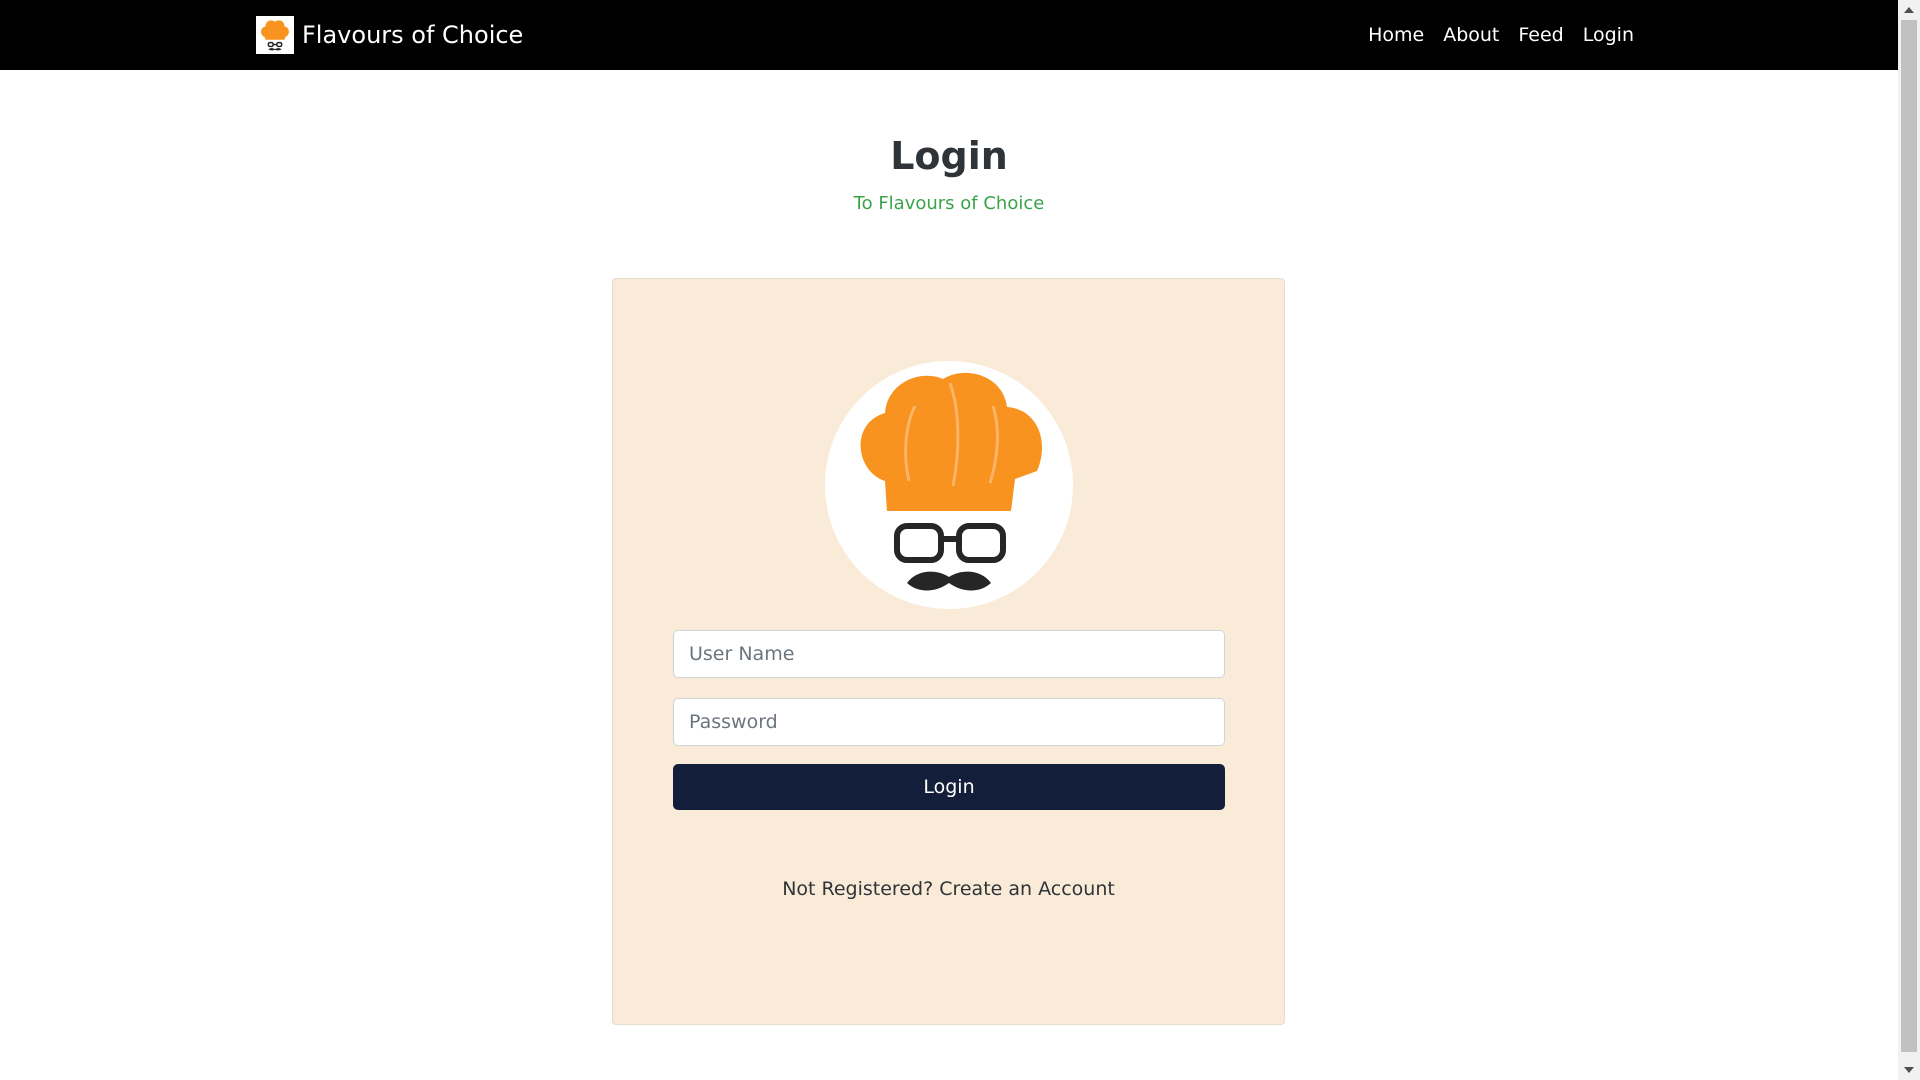  I want to click on nav-feed-link: Feed, so click(1540, 35).